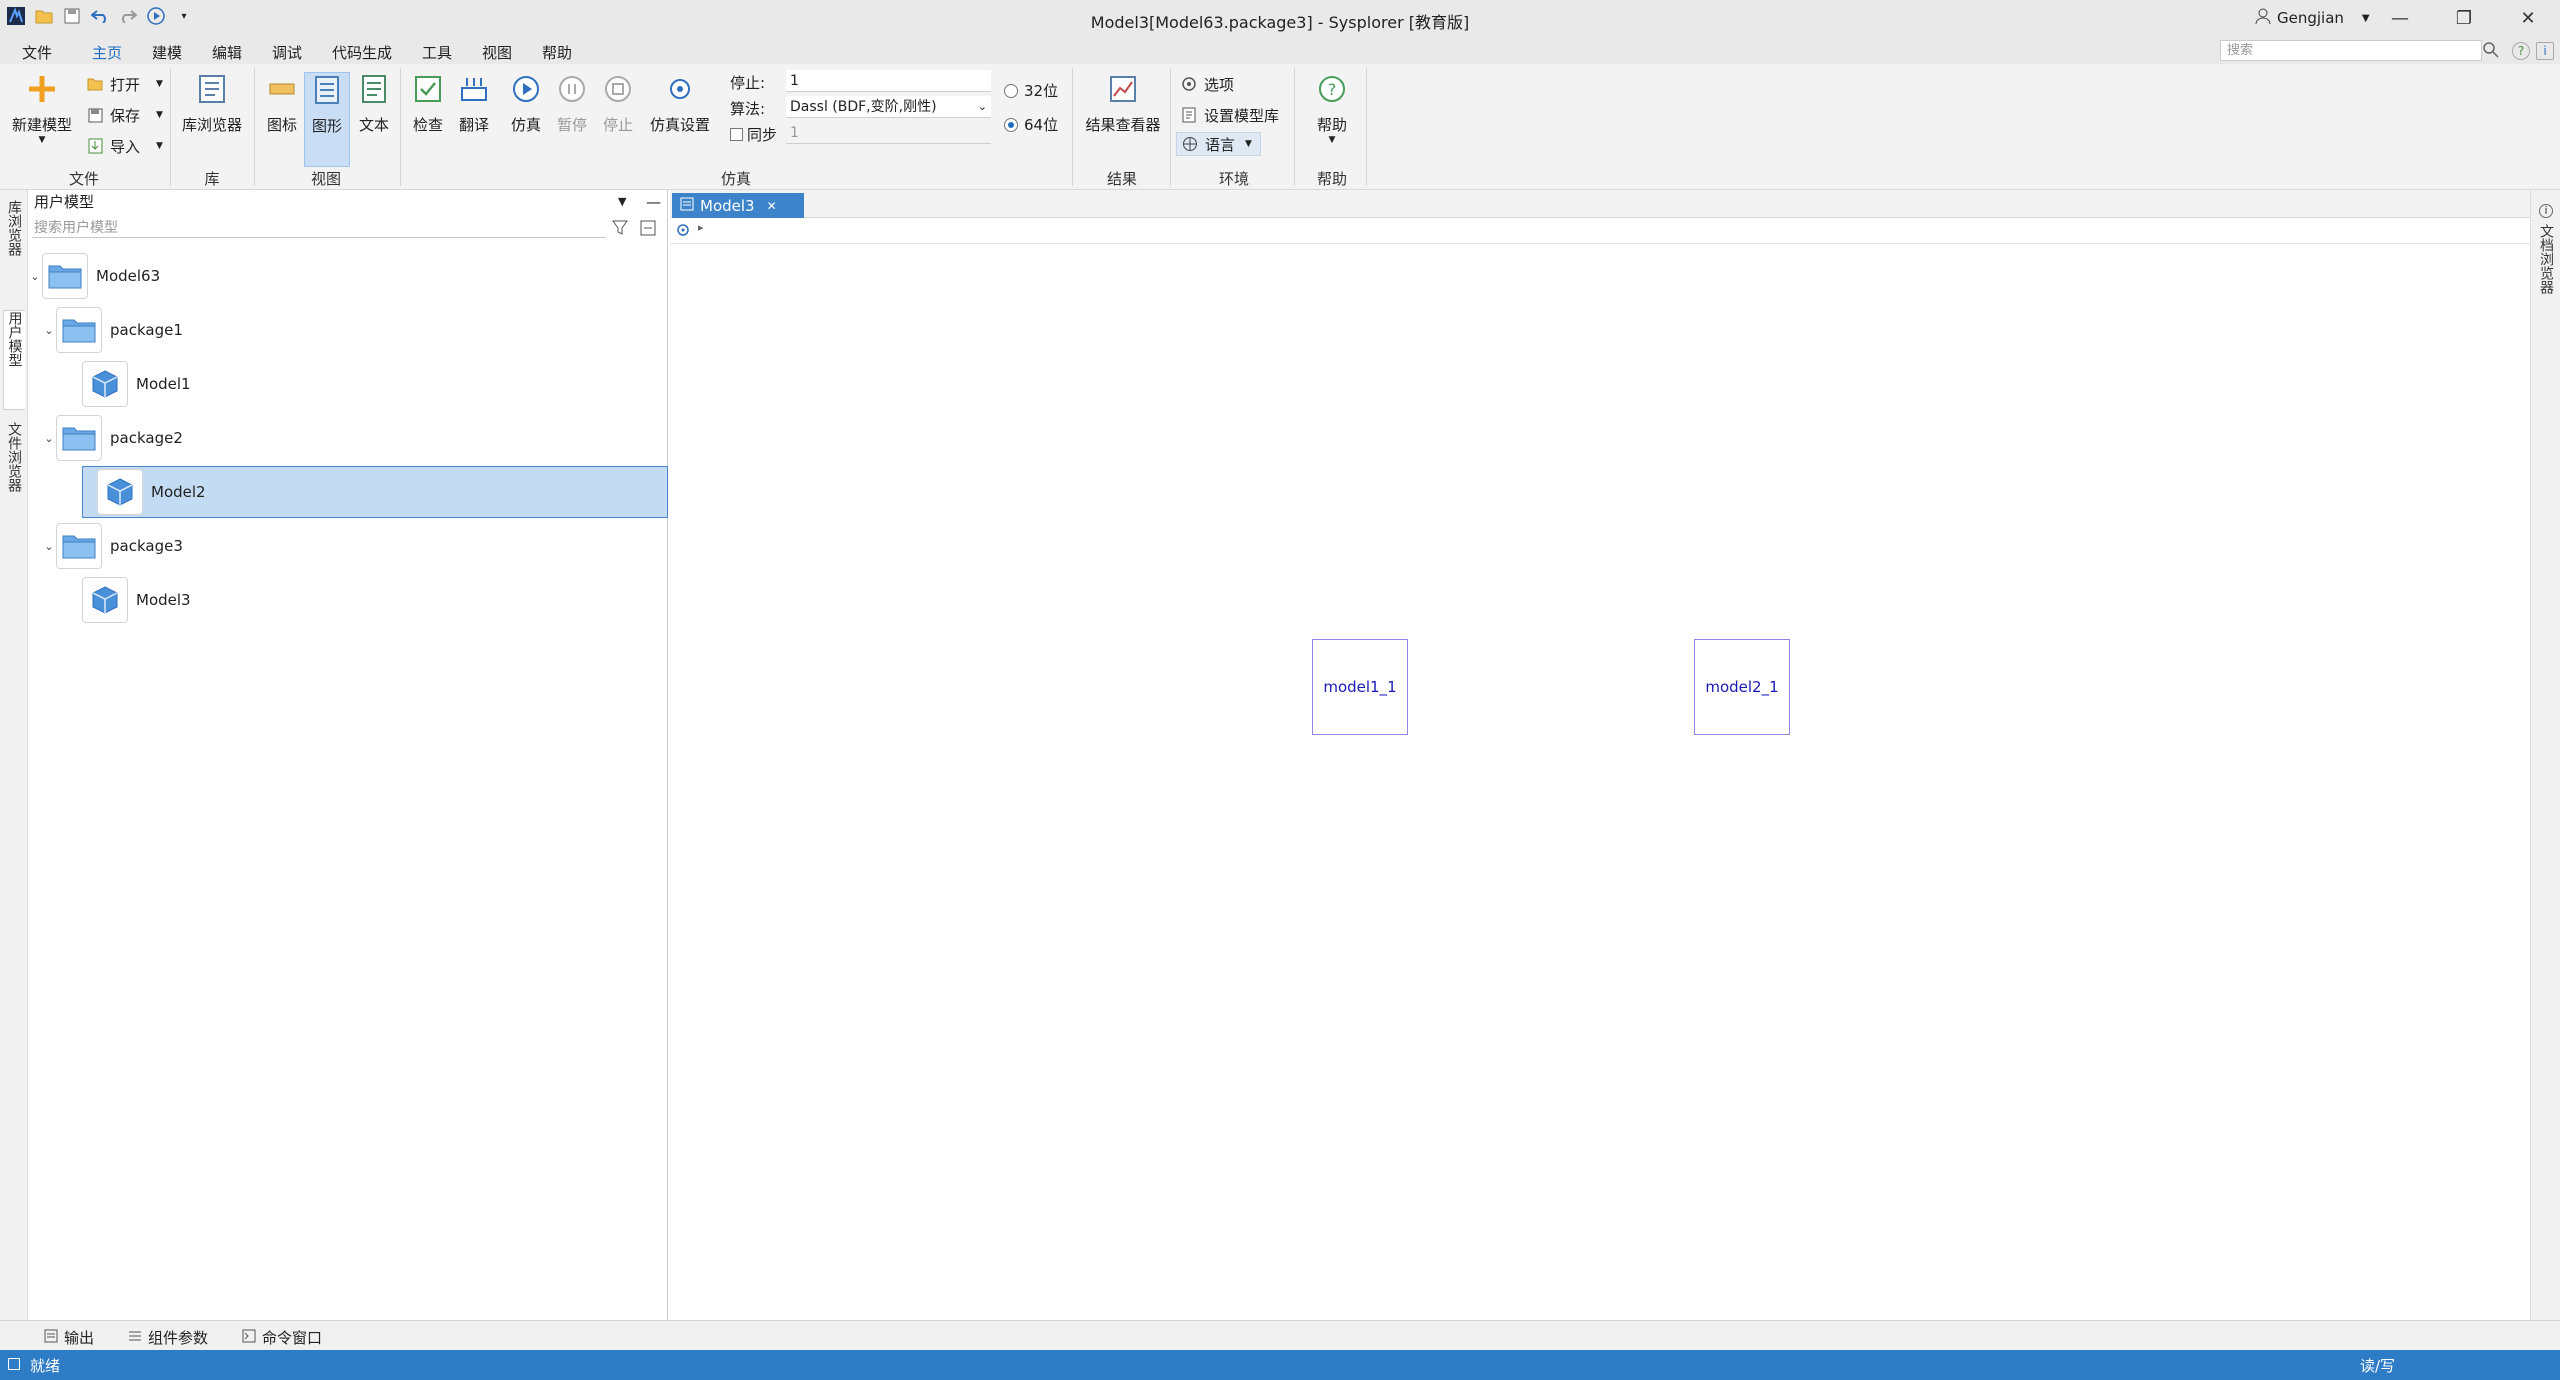  I want to click on collapse-all-icon, so click(648, 230).